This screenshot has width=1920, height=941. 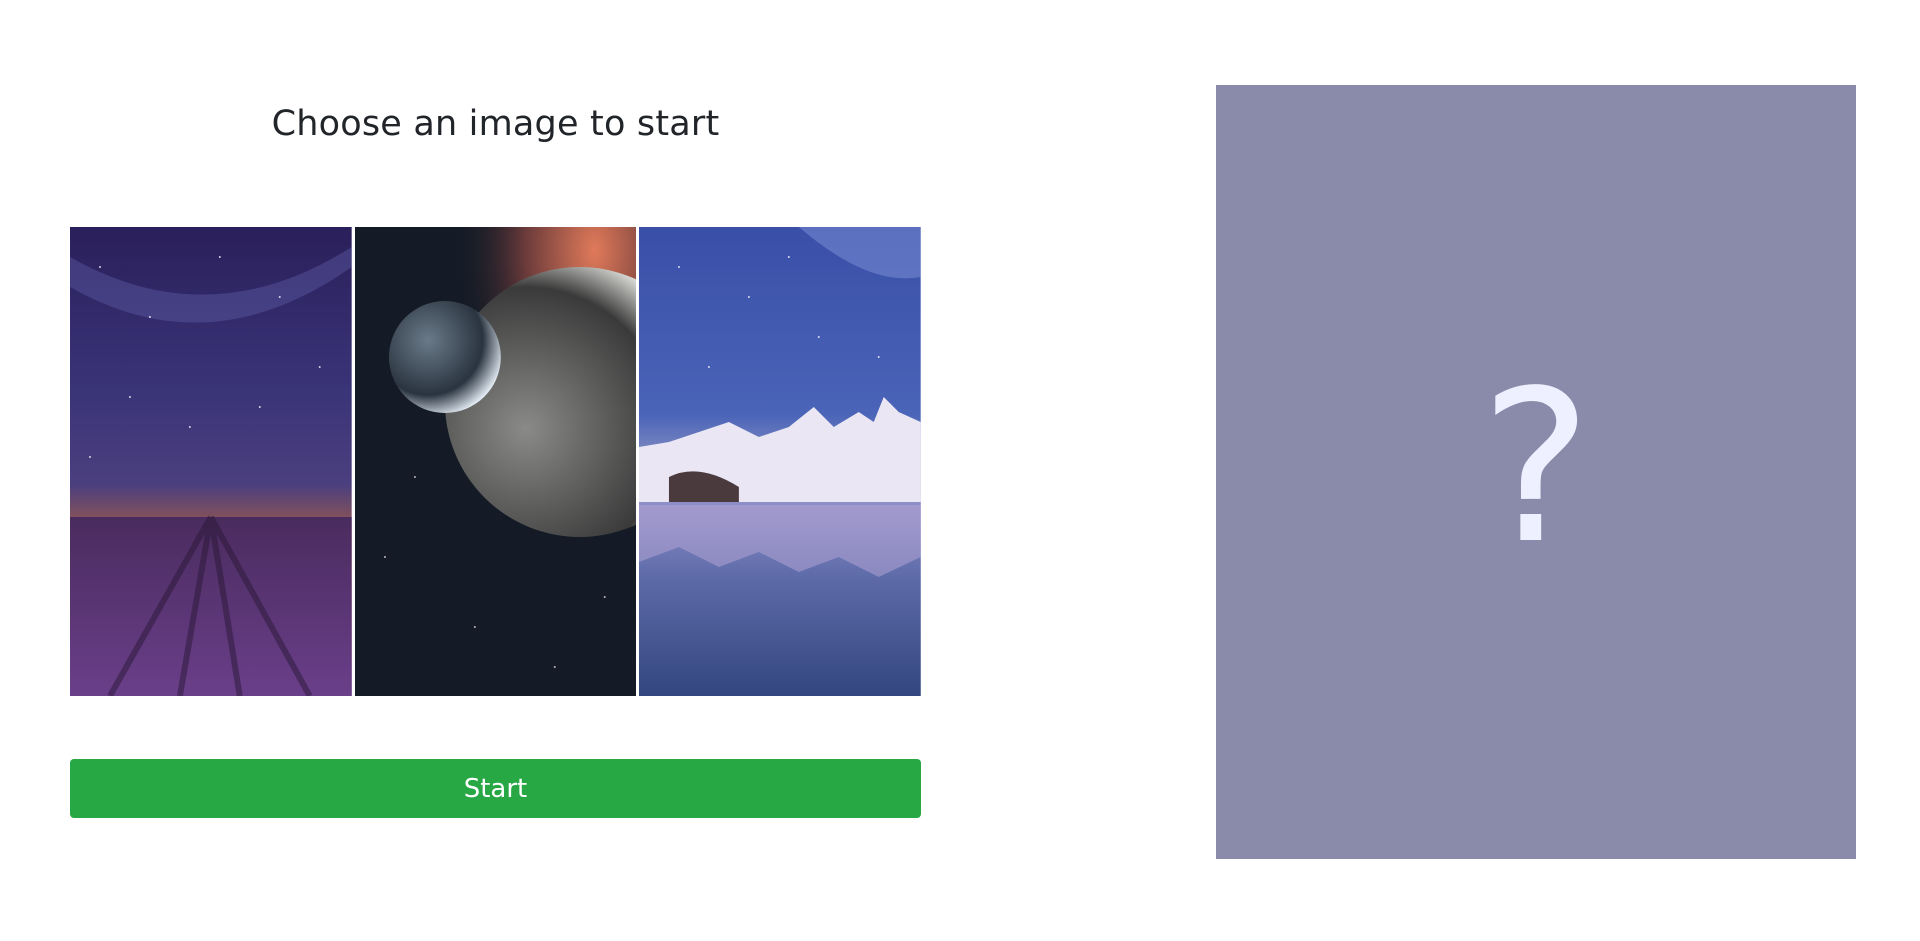 What do you see at coordinates (495, 124) in the screenshot?
I see `page-title: Choose an image to start` at bounding box center [495, 124].